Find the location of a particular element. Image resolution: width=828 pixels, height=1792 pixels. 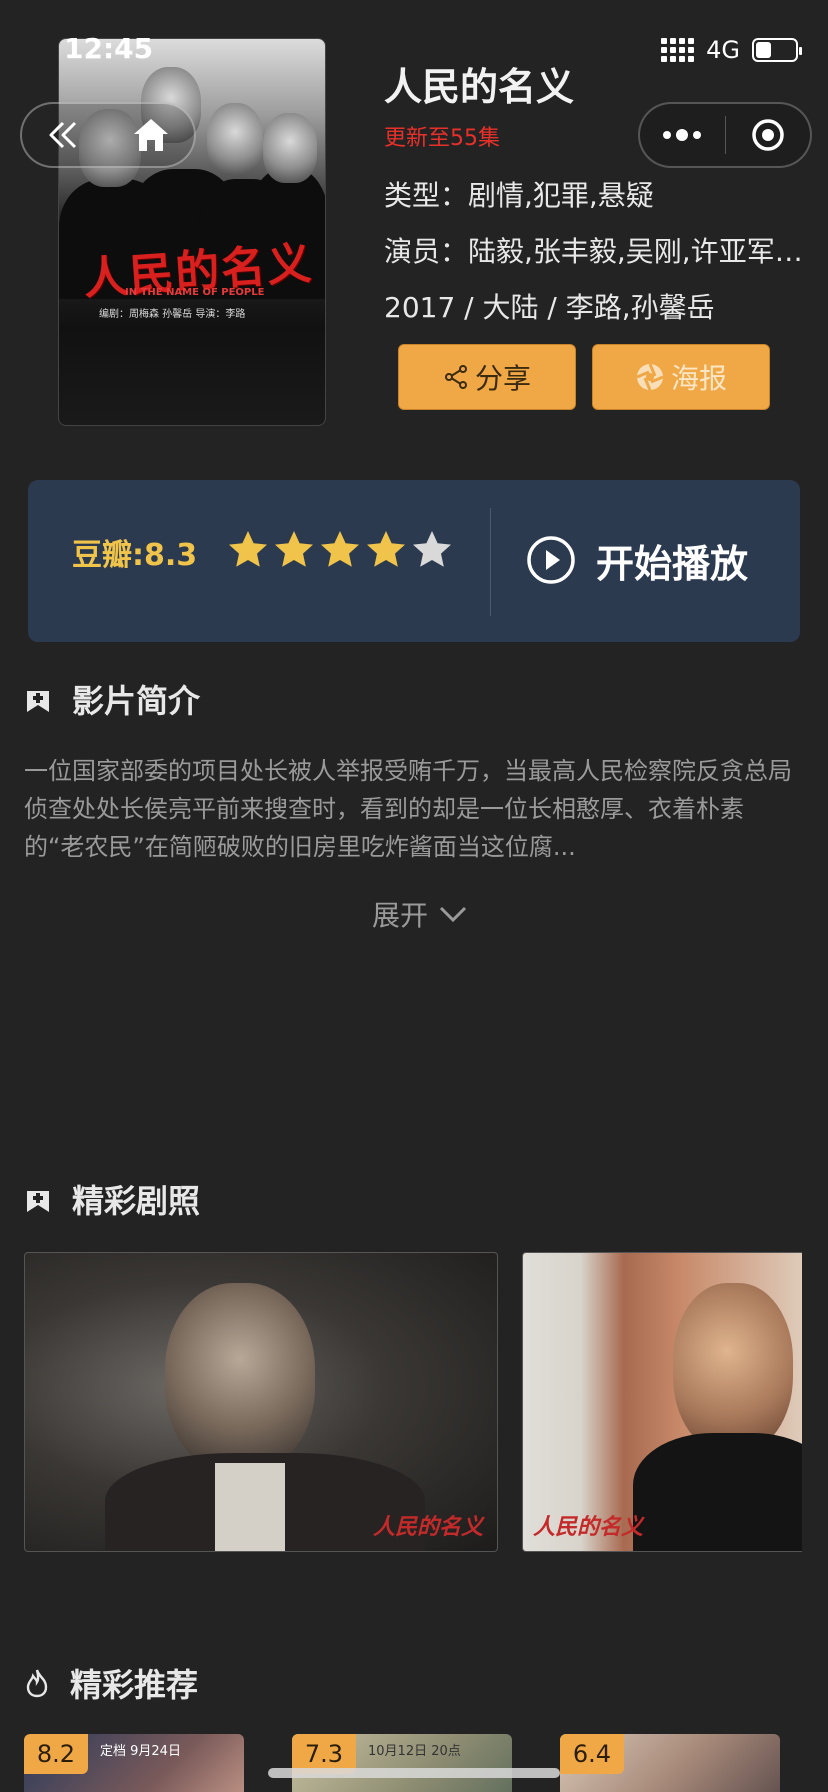

status-time: 12:45 is located at coordinates (109, 48).